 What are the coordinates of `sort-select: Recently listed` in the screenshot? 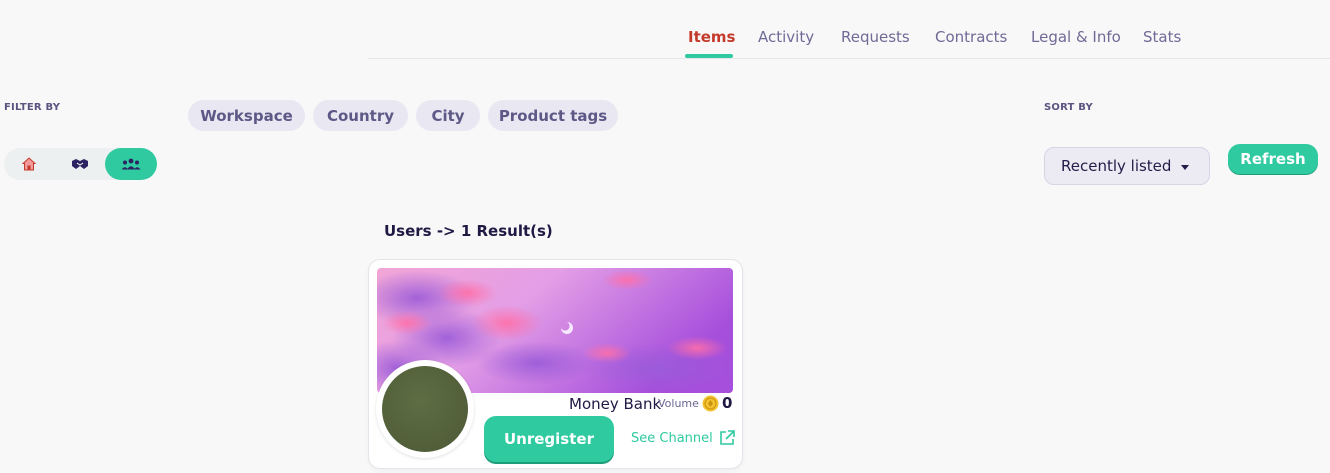 It's located at (1127, 166).